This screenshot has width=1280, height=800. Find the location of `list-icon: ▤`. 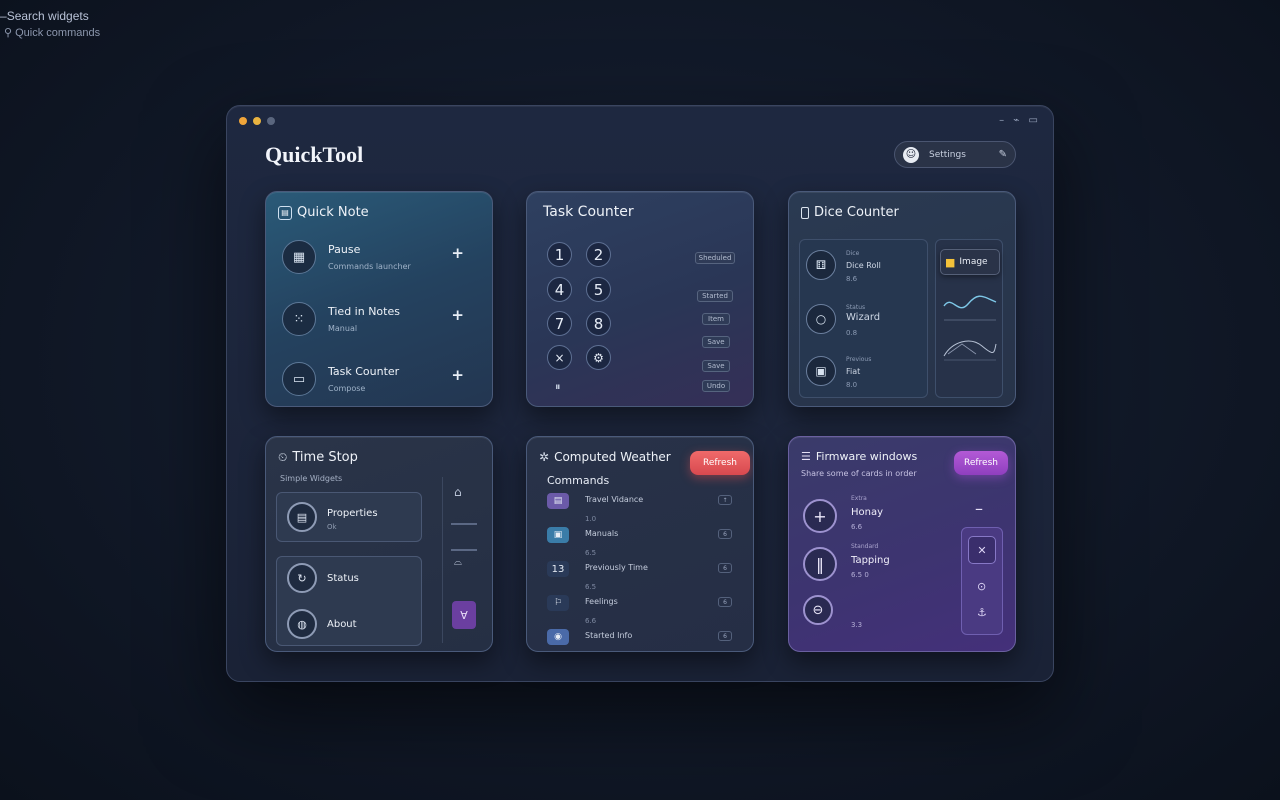

list-icon: ▤ is located at coordinates (558, 501).